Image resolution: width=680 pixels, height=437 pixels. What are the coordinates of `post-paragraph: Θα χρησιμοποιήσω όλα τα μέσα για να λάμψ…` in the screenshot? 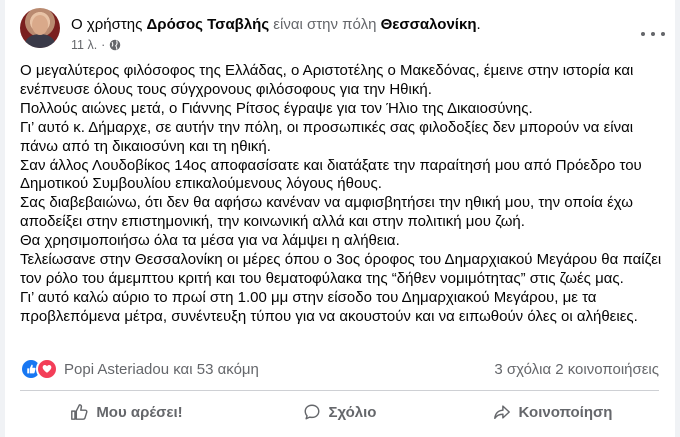 It's located at (210, 241).